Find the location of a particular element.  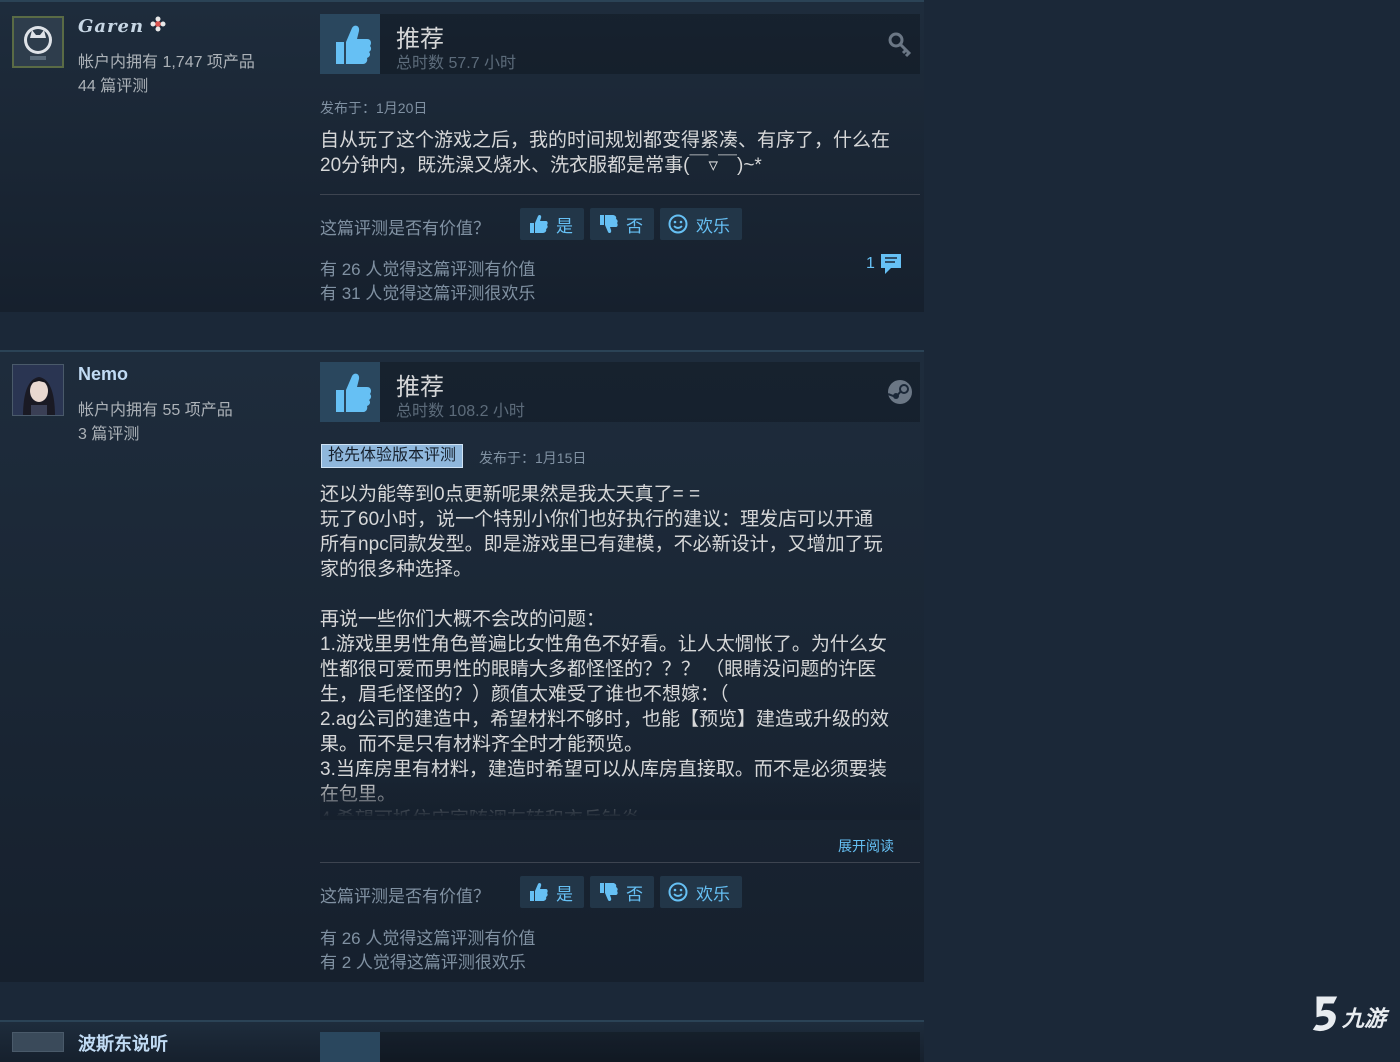

review-card: 波斯东说听 is located at coordinates (462, 1041).